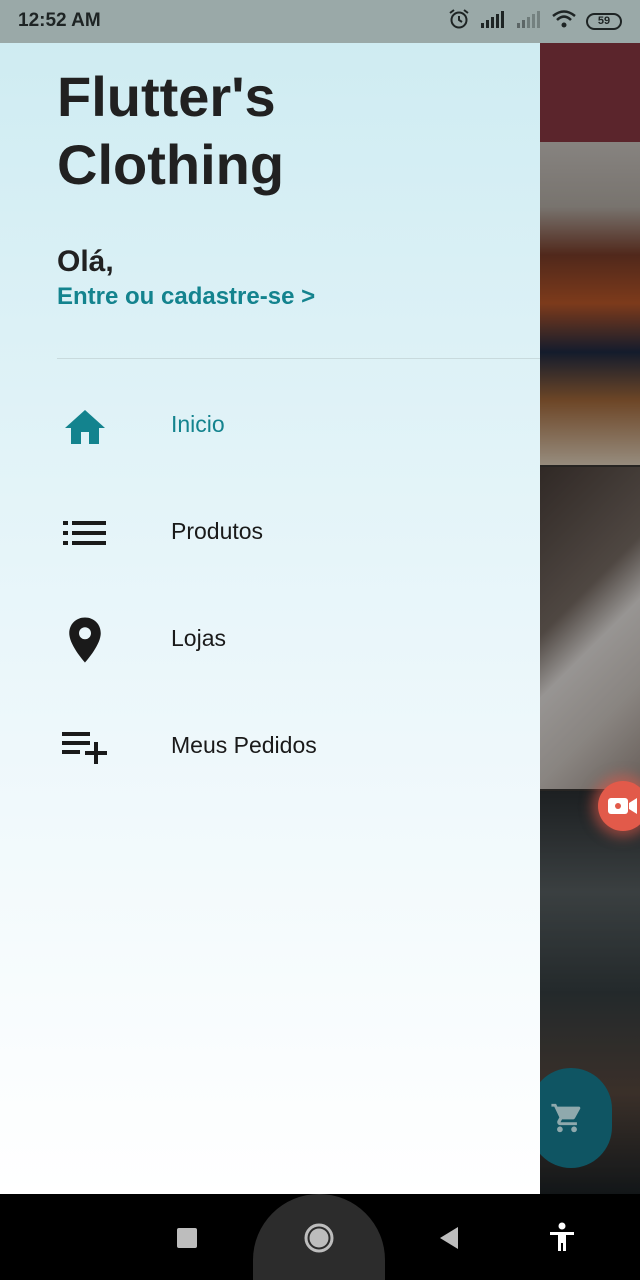  What do you see at coordinates (85, 640) in the screenshot?
I see `location-pin-icon` at bounding box center [85, 640].